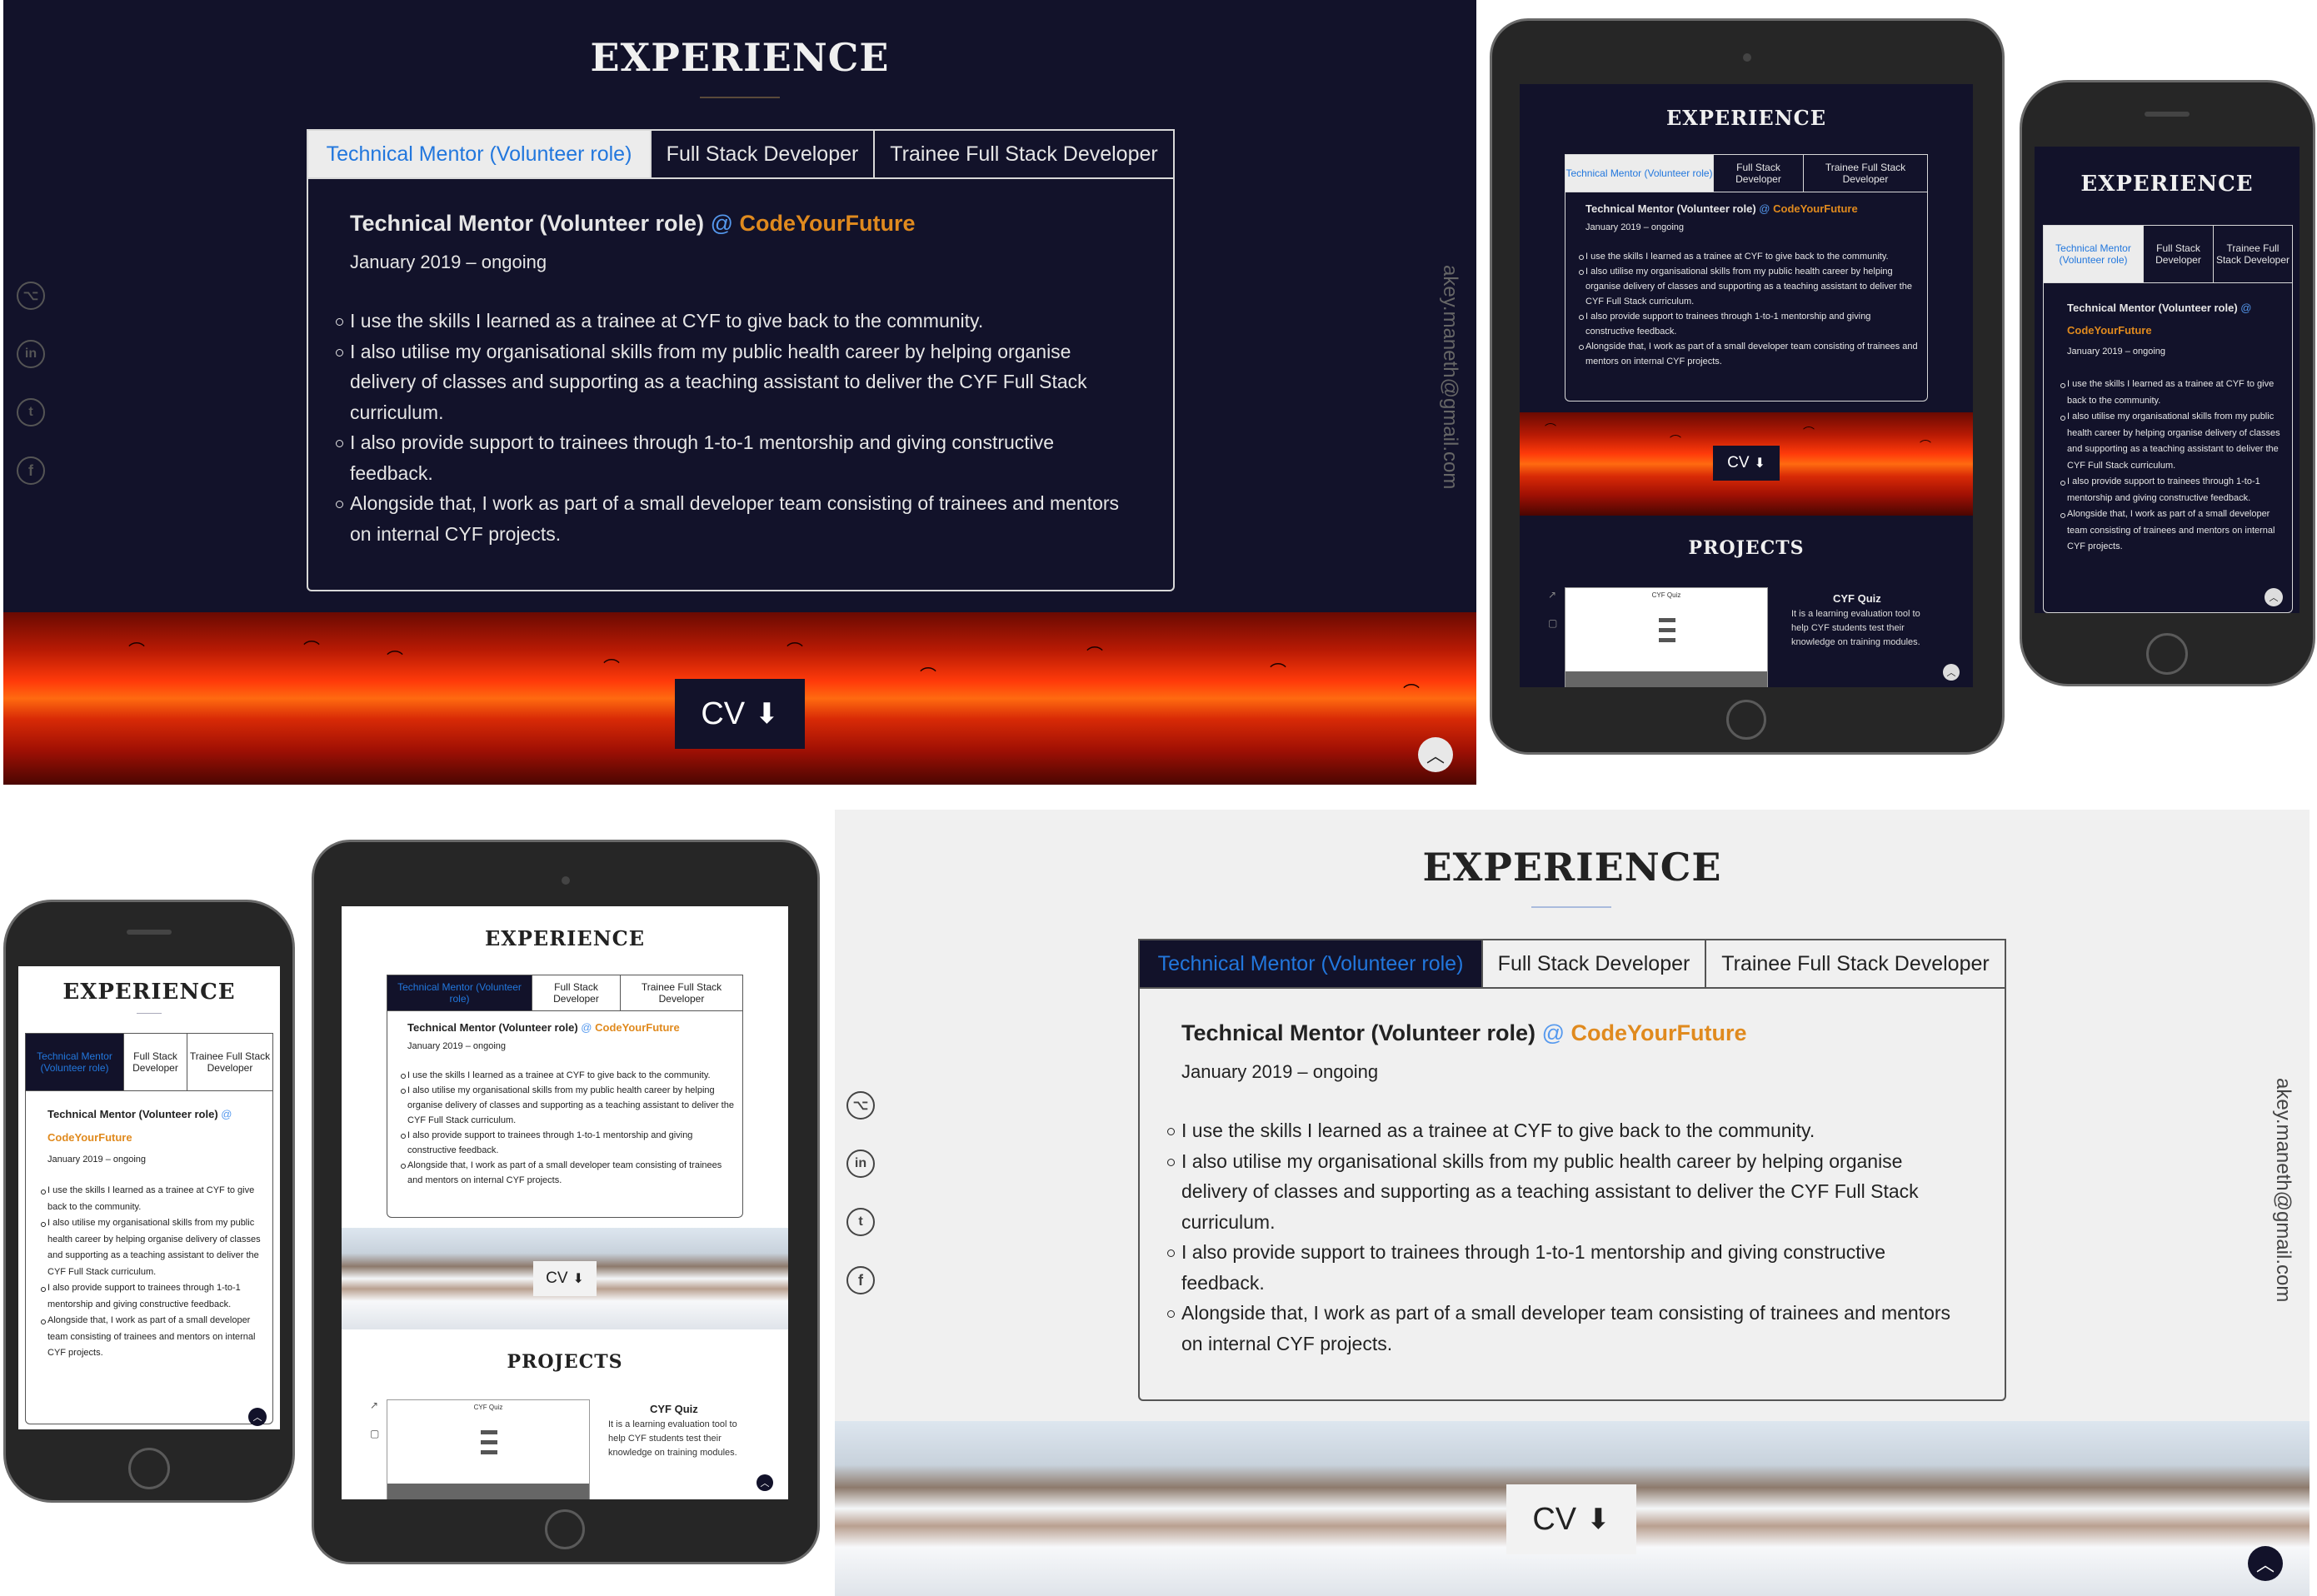 The image size is (2317, 1596). What do you see at coordinates (1747, 57) in the screenshot?
I see `tablet-camera` at bounding box center [1747, 57].